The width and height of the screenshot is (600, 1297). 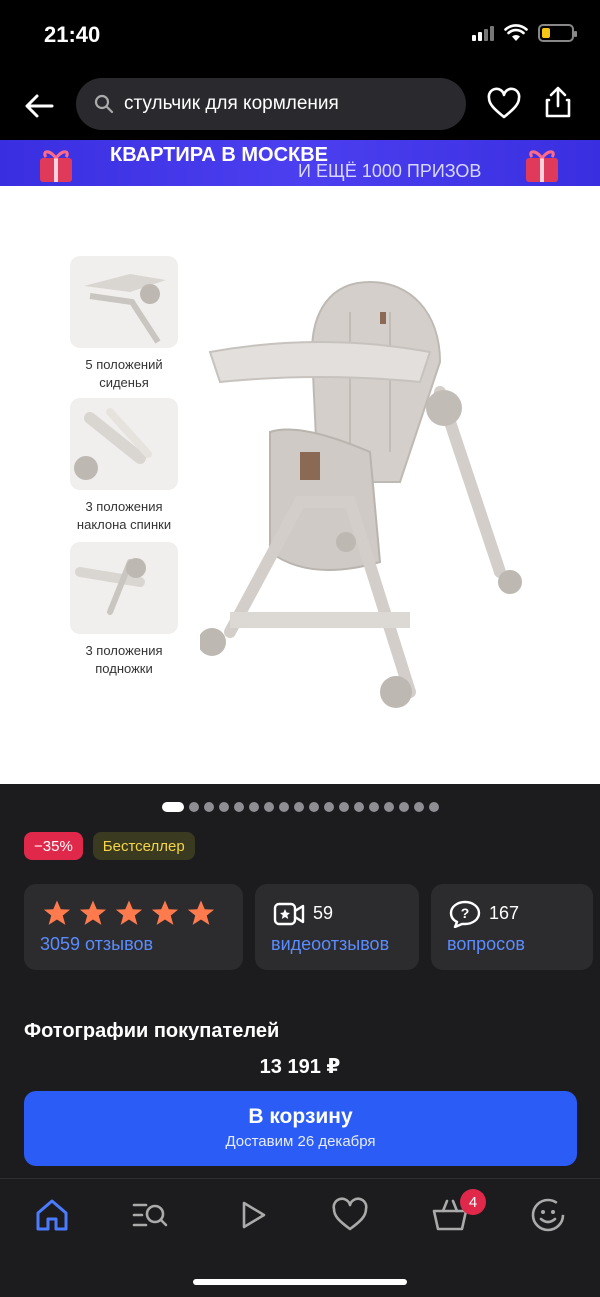 What do you see at coordinates (483, 33) in the screenshot?
I see `cellular-signal-icon` at bounding box center [483, 33].